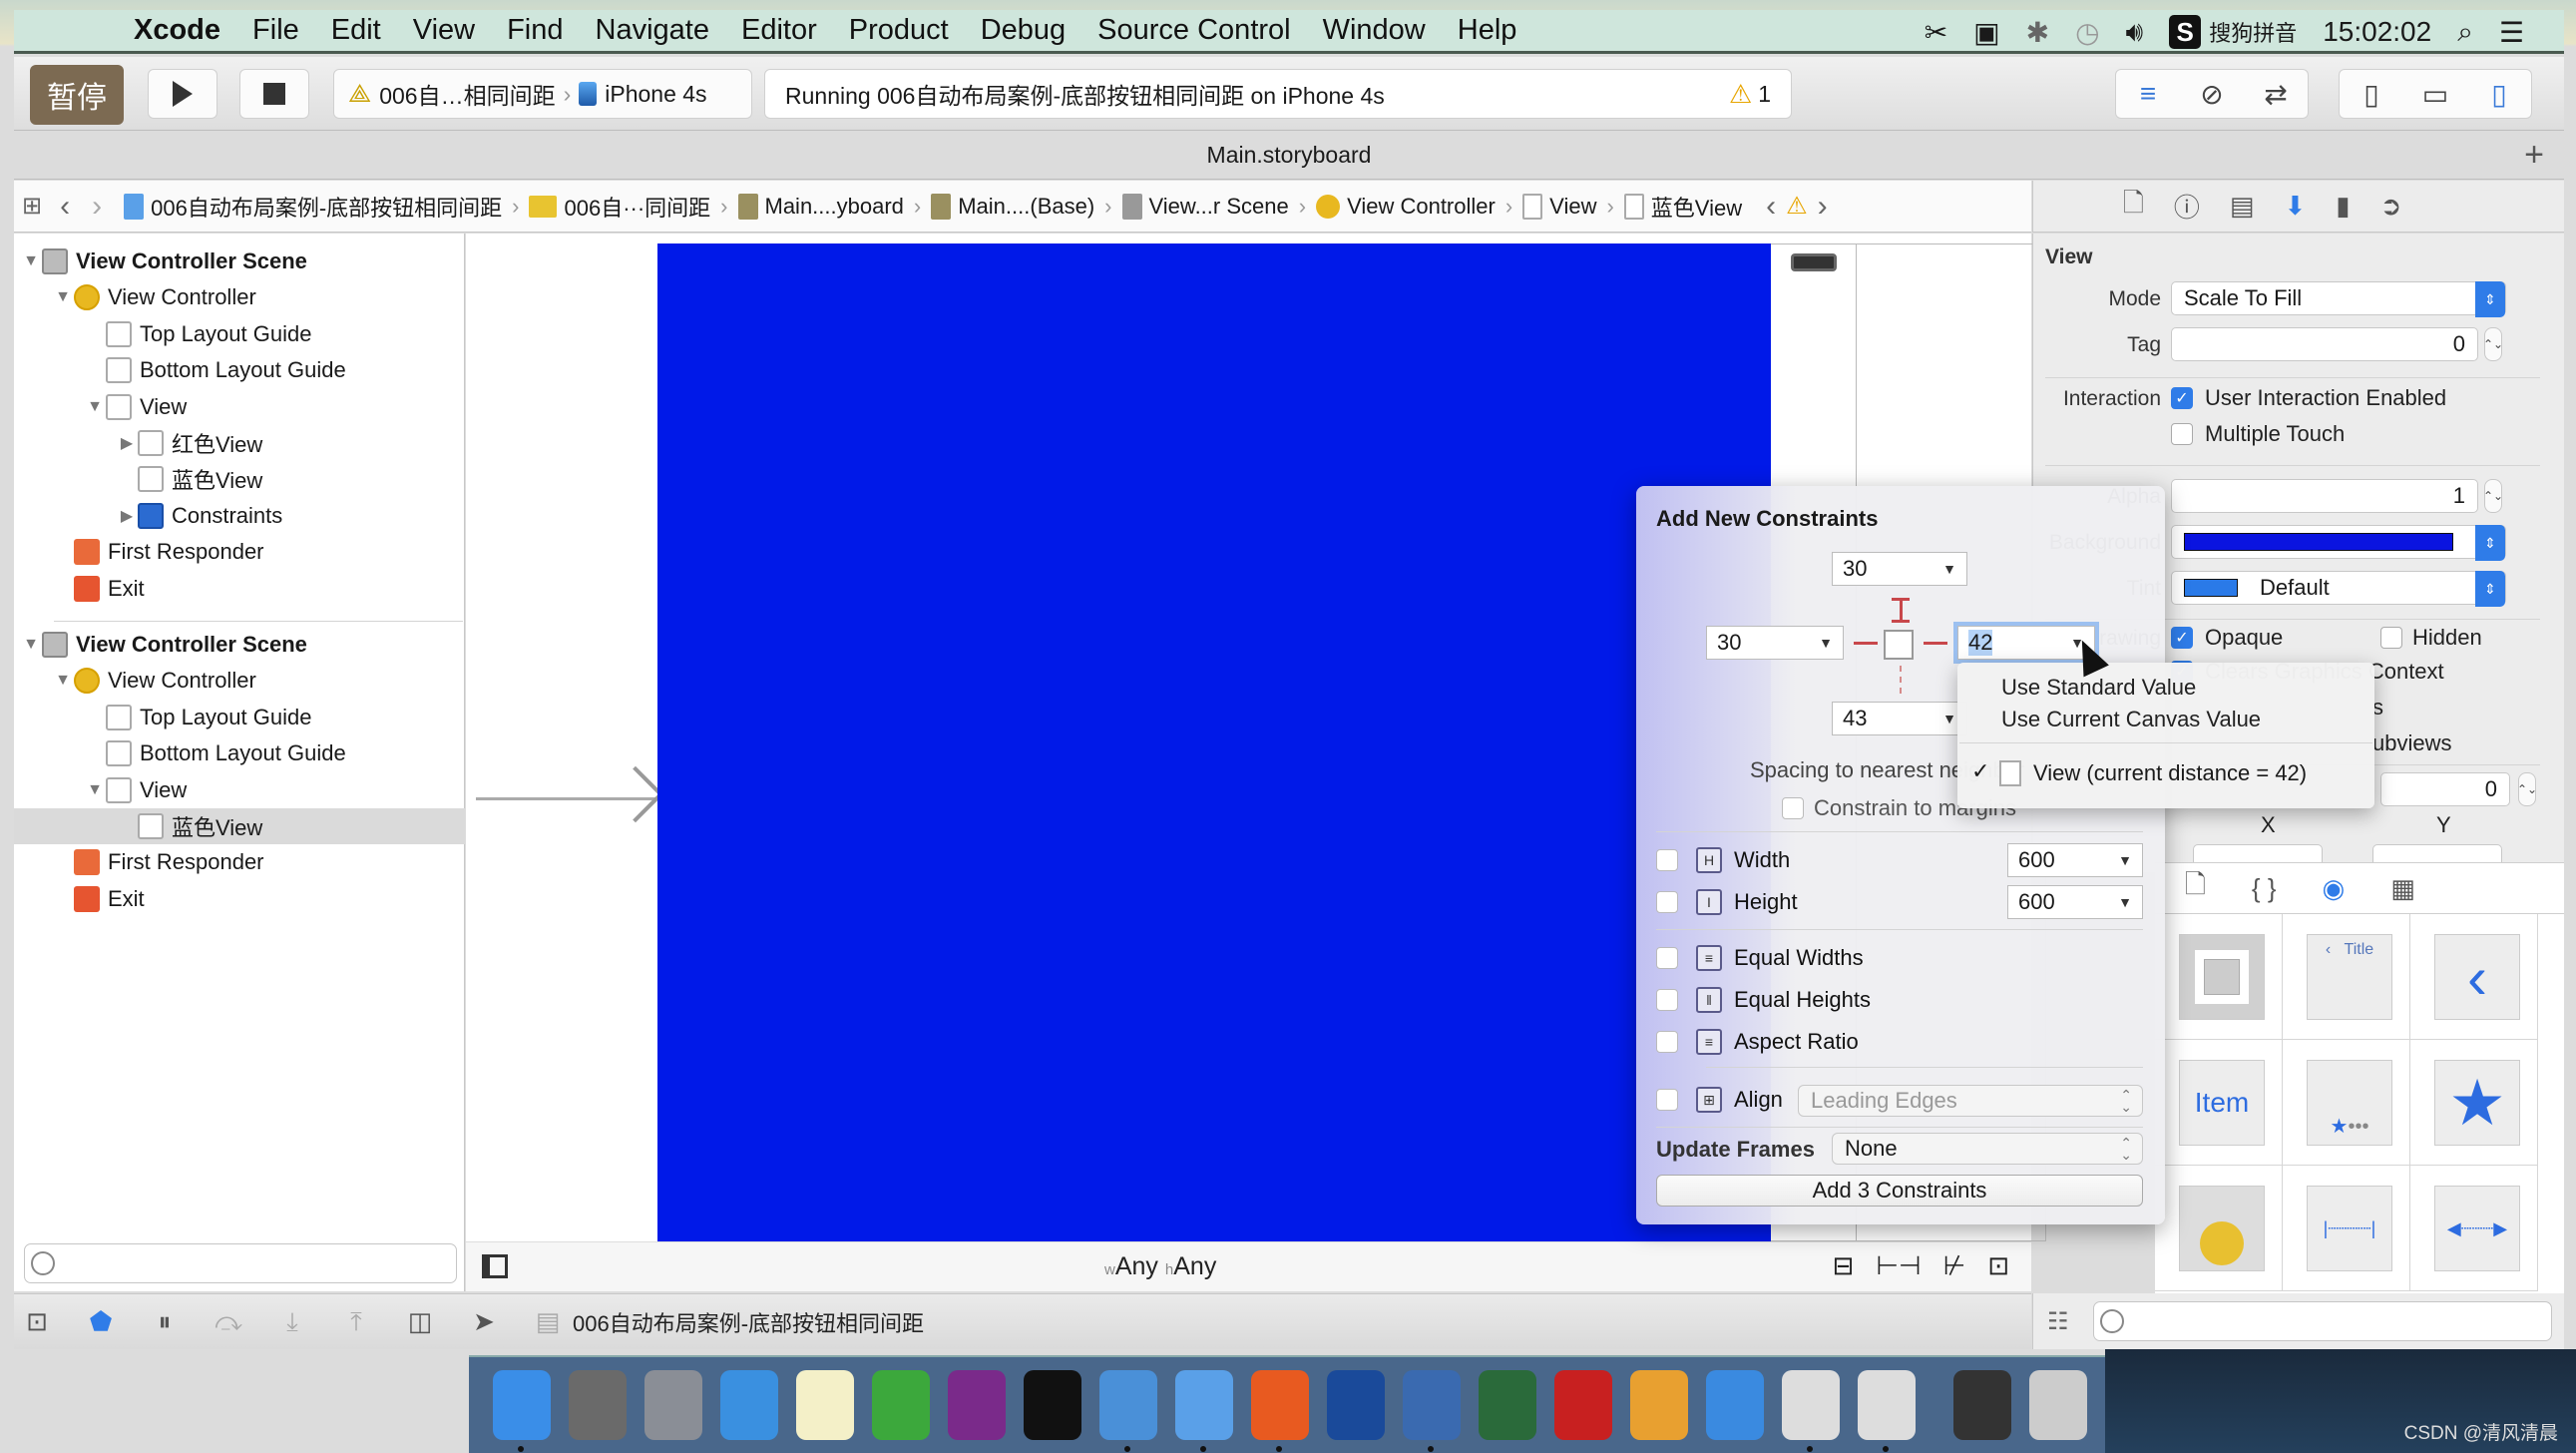 The height and width of the screenshot is (1453, 2576). I want to click on related-items-icon: ⊞, so click(32, 206).